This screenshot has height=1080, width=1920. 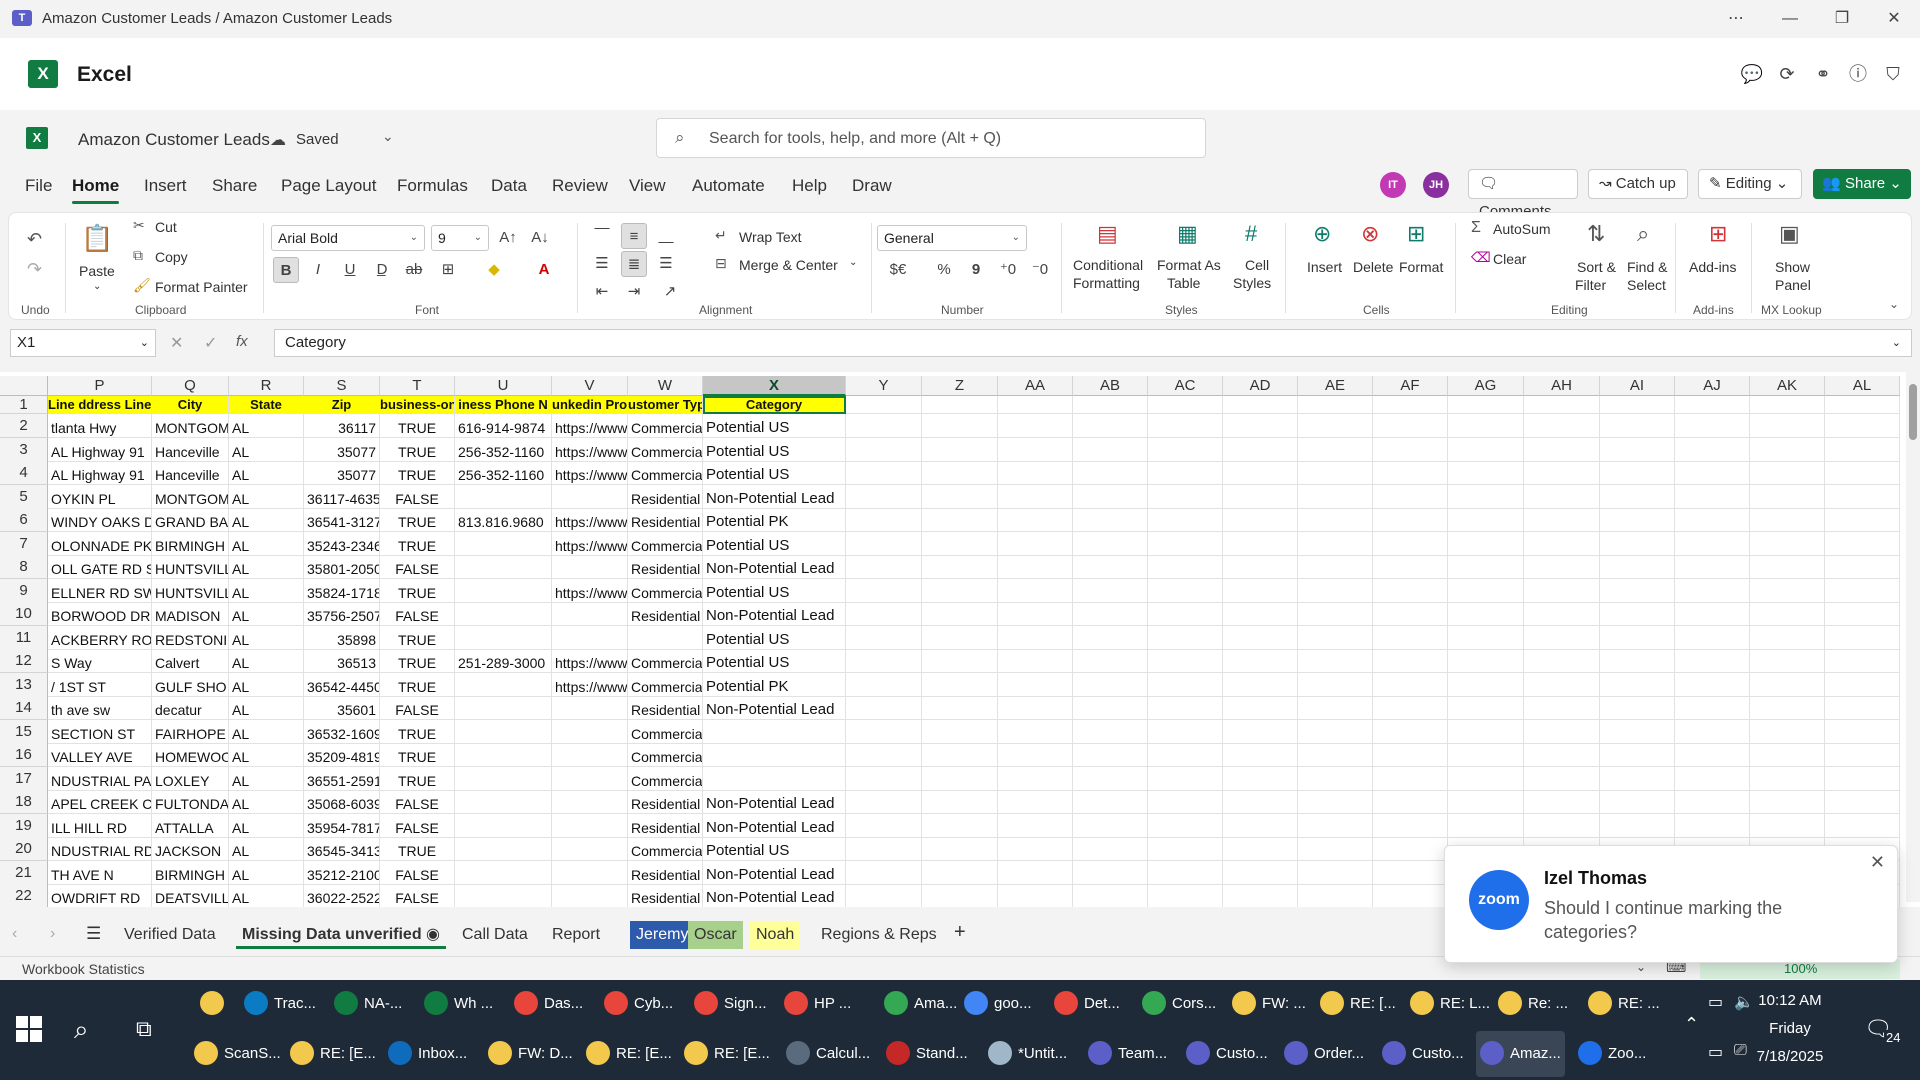 I want to click on cell-linkedin, so click(x=590, y=895).